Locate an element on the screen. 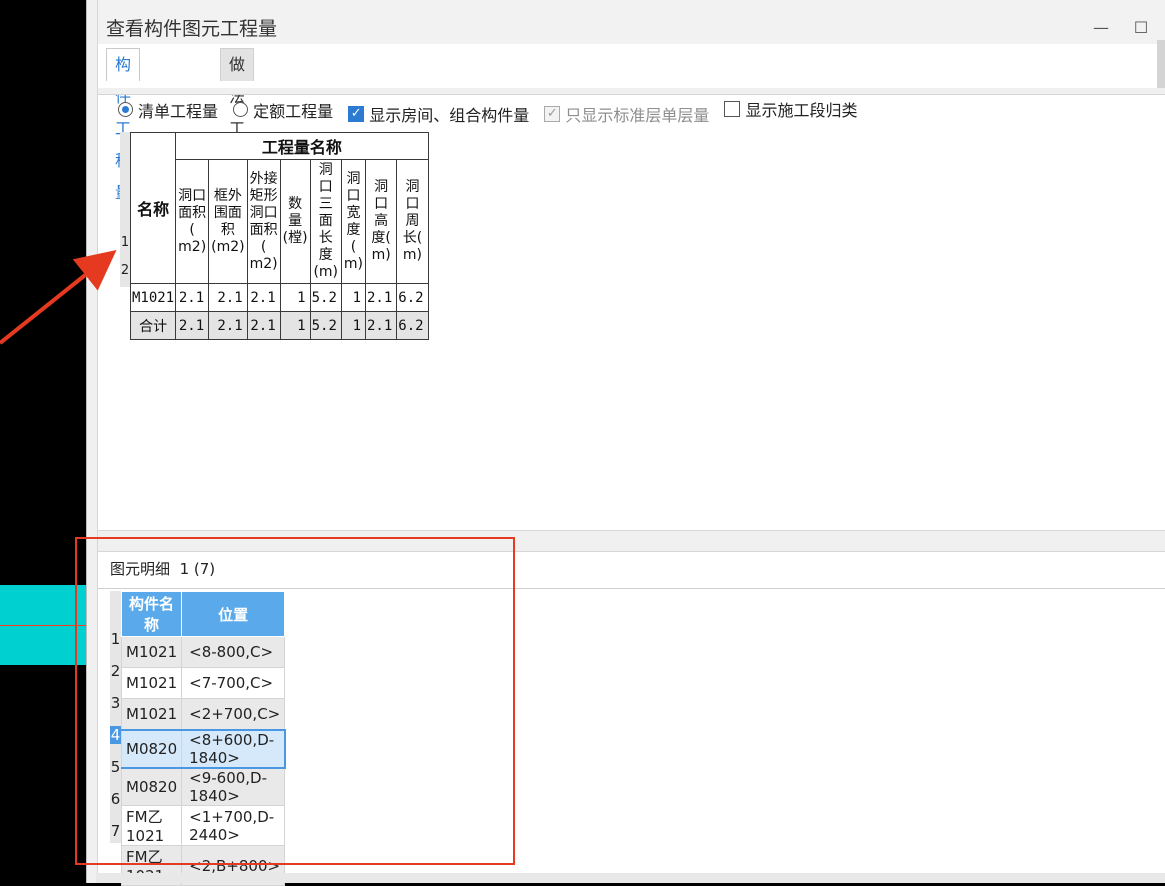 The width and height of the screenshot is (1165, 886). header-col: 外接矩形 洞口面积(m2) is located at coordinates (263, 221).